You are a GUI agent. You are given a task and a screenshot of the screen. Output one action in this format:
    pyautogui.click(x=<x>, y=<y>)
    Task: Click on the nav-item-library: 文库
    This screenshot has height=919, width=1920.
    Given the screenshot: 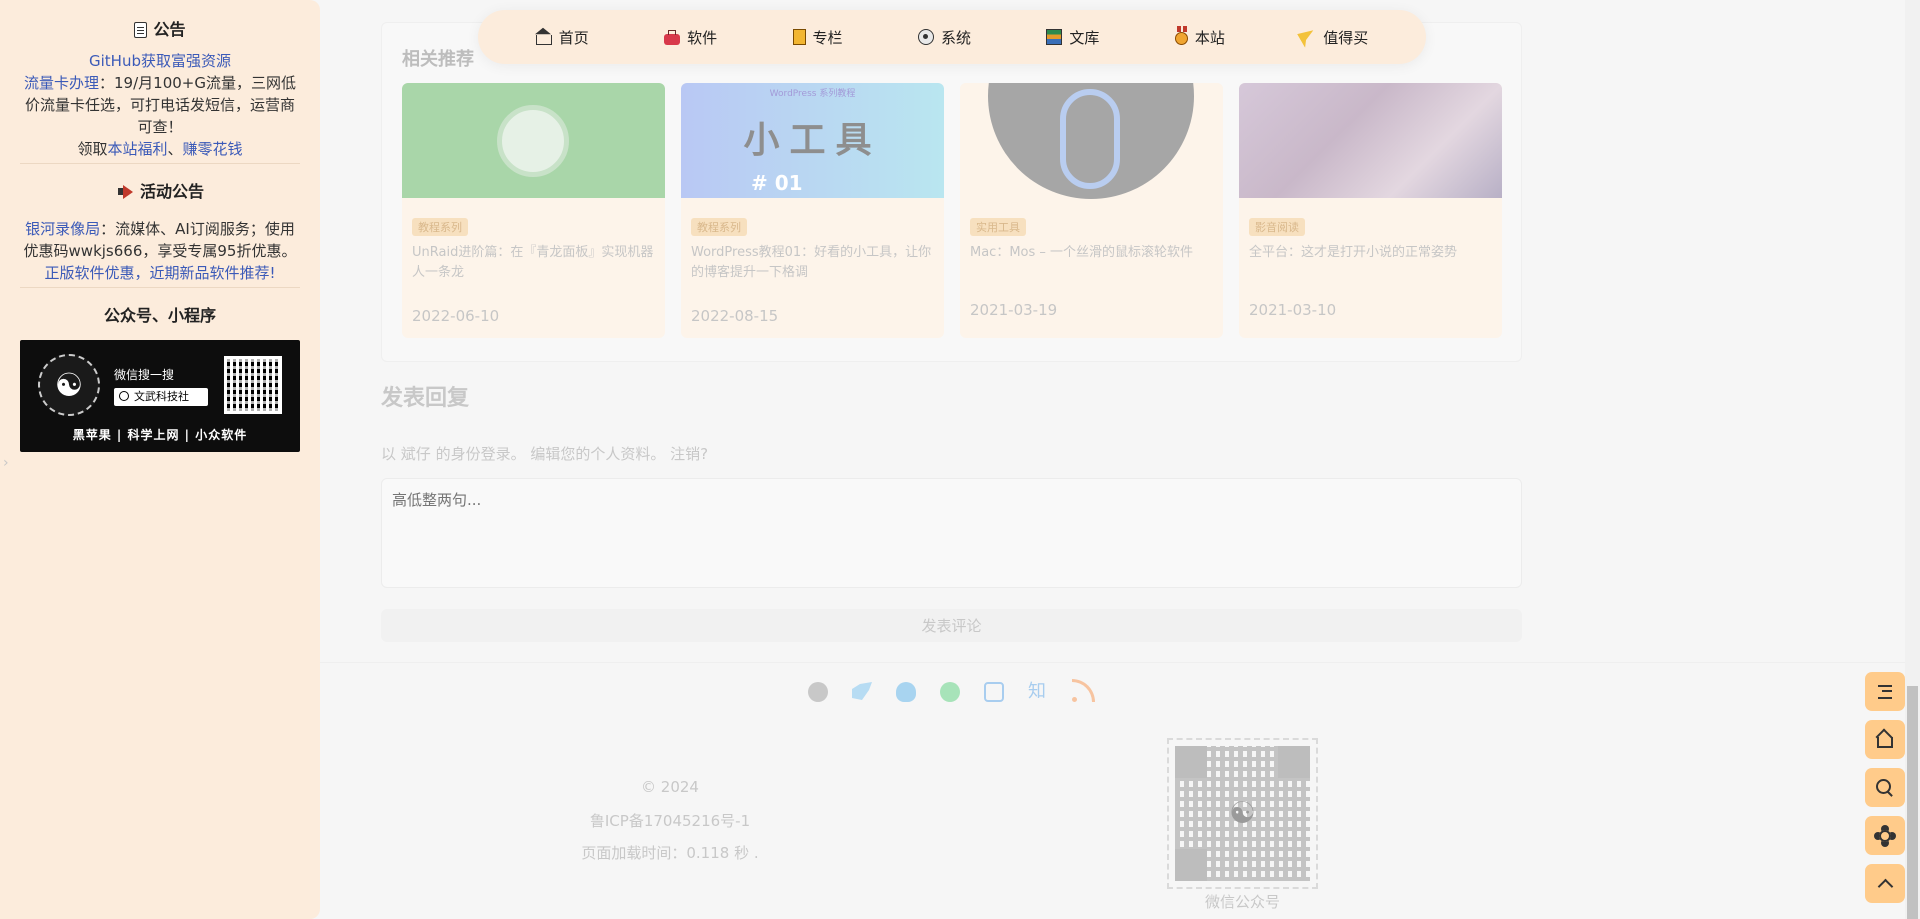 What is the action you would take?
    pyautogui.click(x=1072, y=37)
    